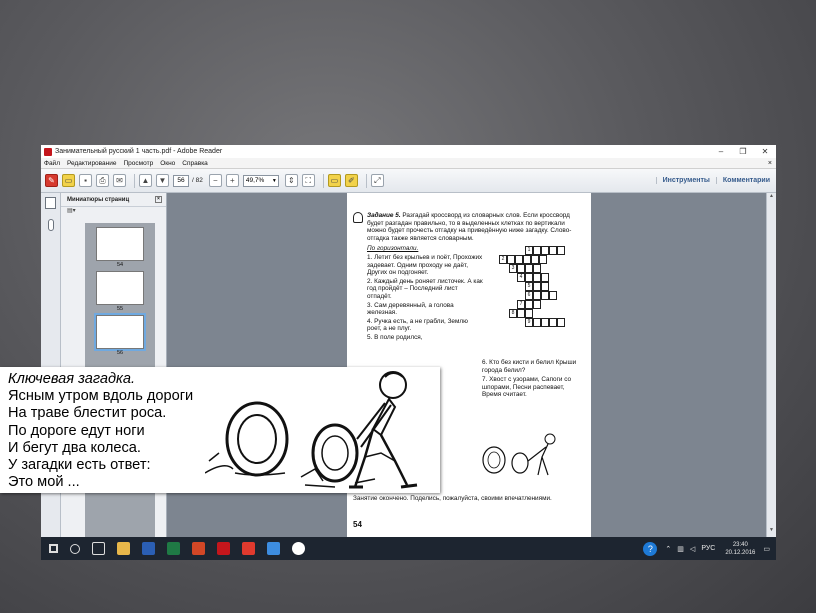  I want to click on scroll-down-icon: ▼, so click(771, 532).